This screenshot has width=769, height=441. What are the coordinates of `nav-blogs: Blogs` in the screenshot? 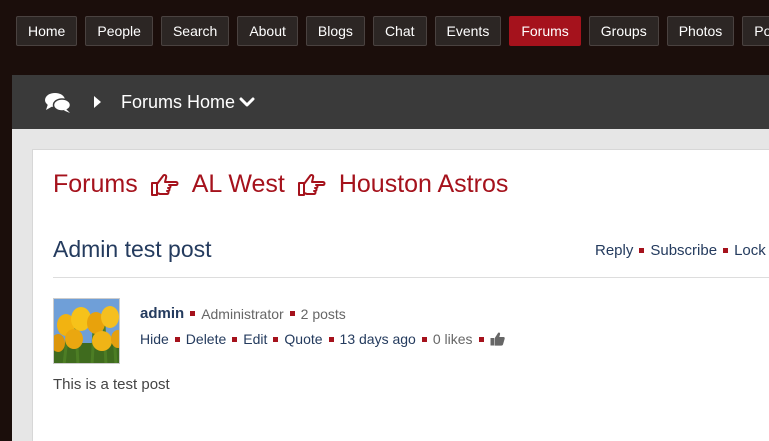 It's located at (335, 31).